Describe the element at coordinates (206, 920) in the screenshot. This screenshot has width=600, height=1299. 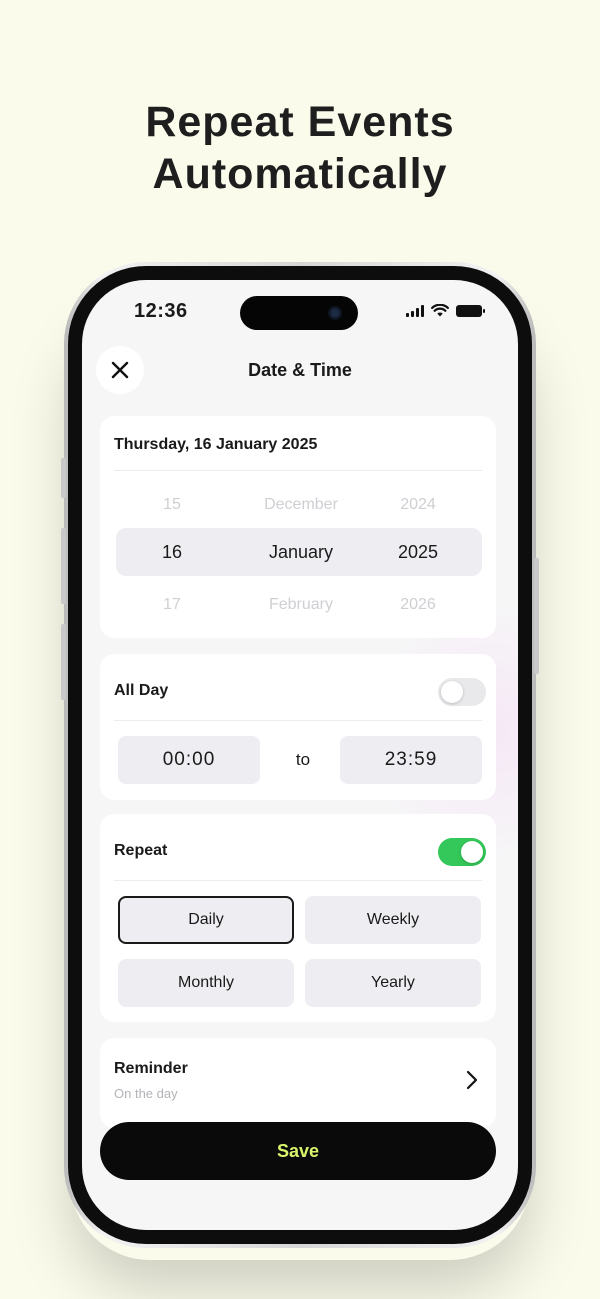
I see `repeat-option-daily: Daily` at that location.